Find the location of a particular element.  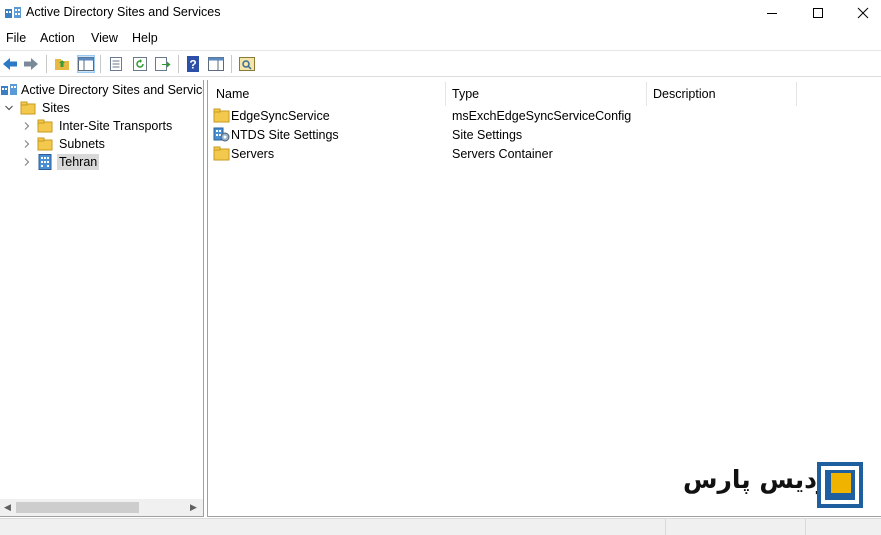

menu-view: View is located at coordinates (104, 38).